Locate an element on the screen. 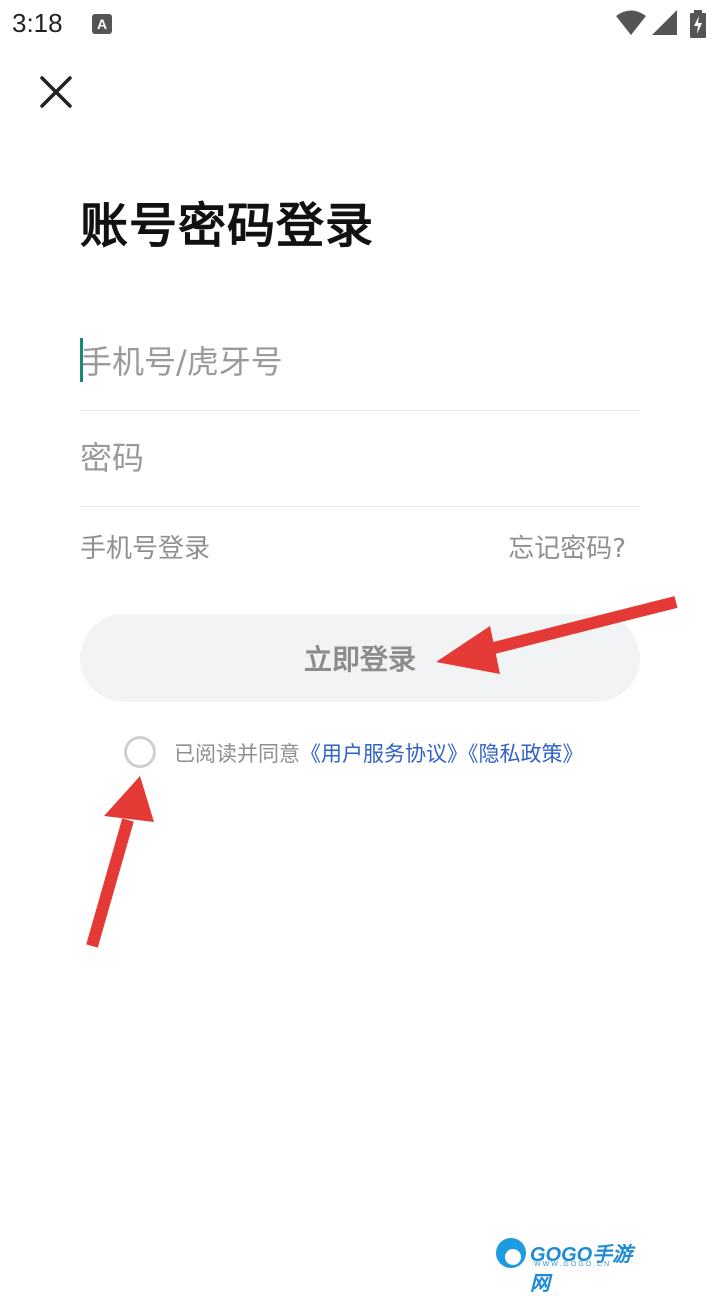  wifi-icon is located at coordinates (631, 22).